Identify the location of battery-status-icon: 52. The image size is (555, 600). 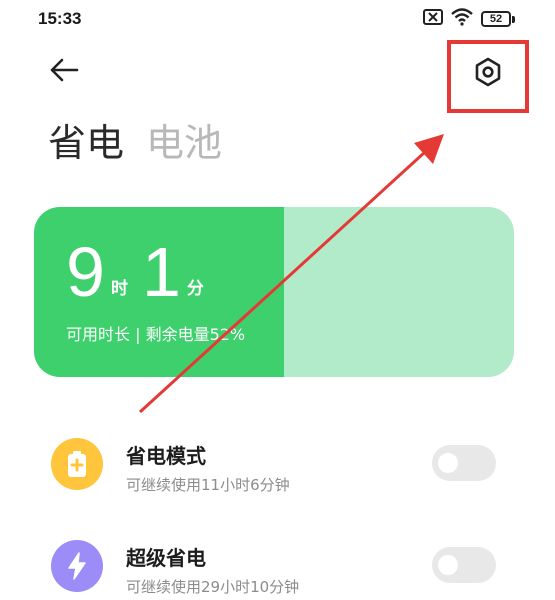
(498, 19).